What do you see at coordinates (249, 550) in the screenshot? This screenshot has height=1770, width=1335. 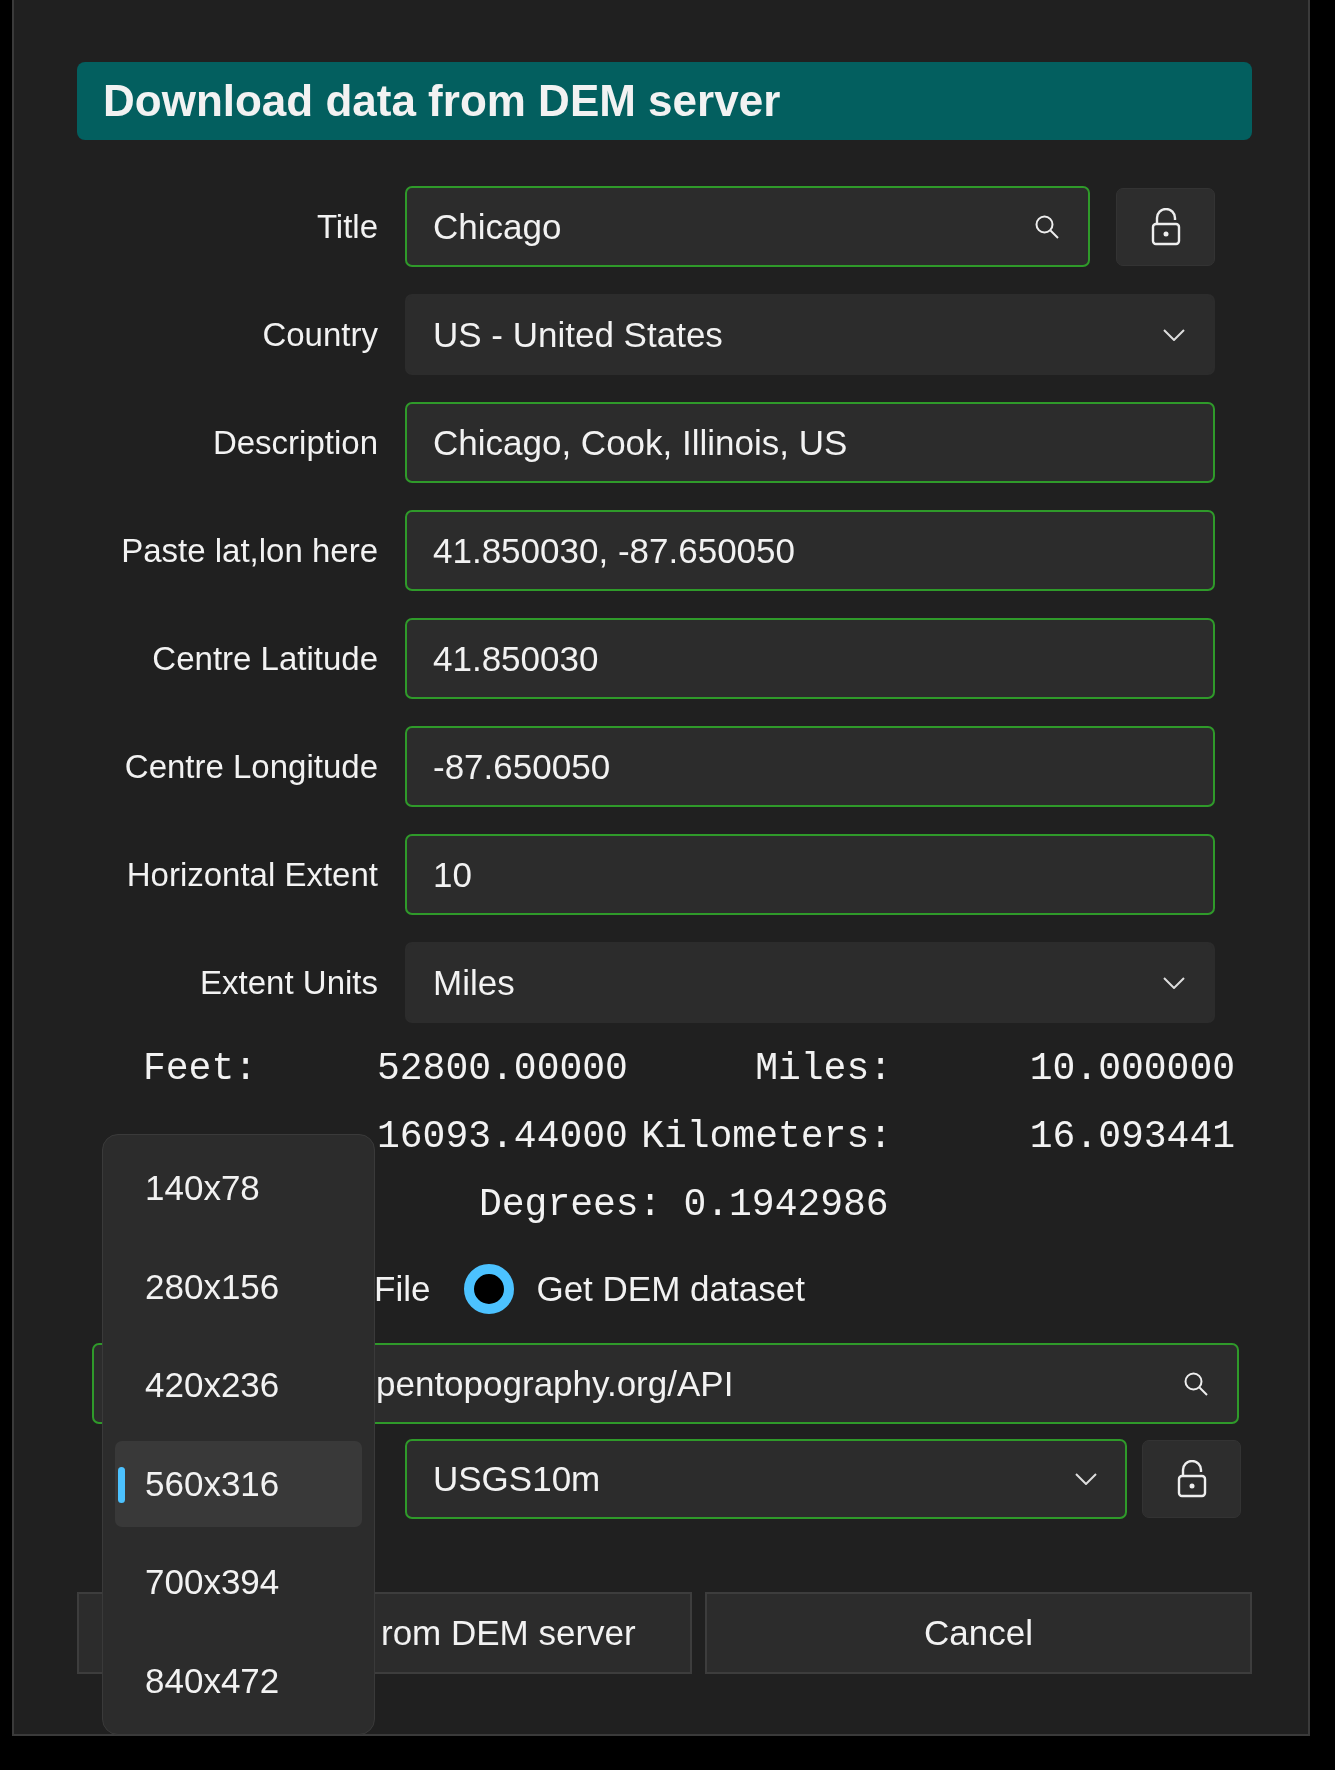 I see `field-label: Paste lat,lon here` at bounding box center [249, 550].